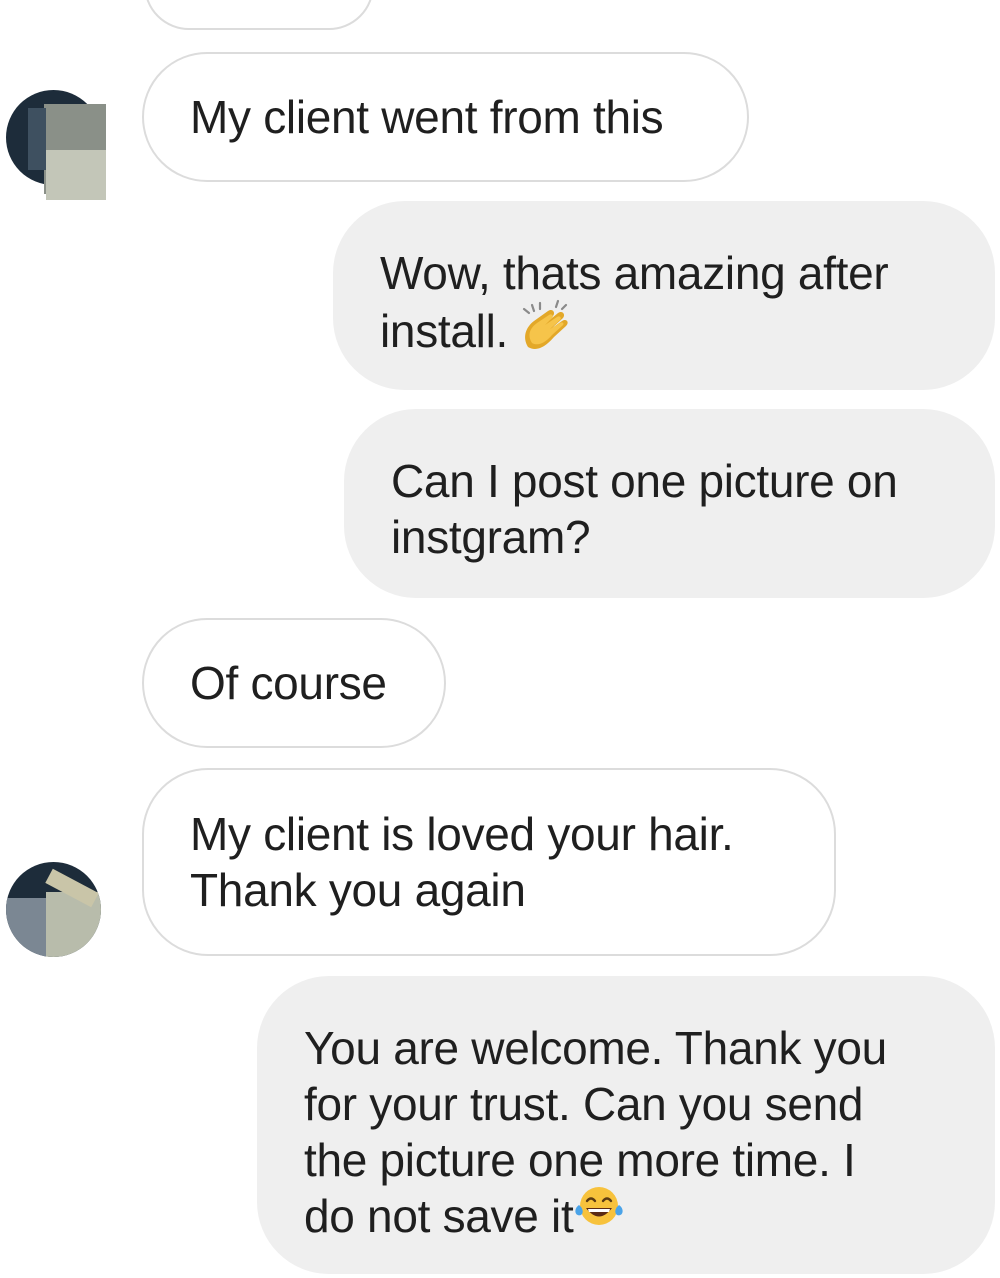 The image size is (1000, 1278). I want to click on message-text: Can I post one picture on instgram?, so click(644, 509).